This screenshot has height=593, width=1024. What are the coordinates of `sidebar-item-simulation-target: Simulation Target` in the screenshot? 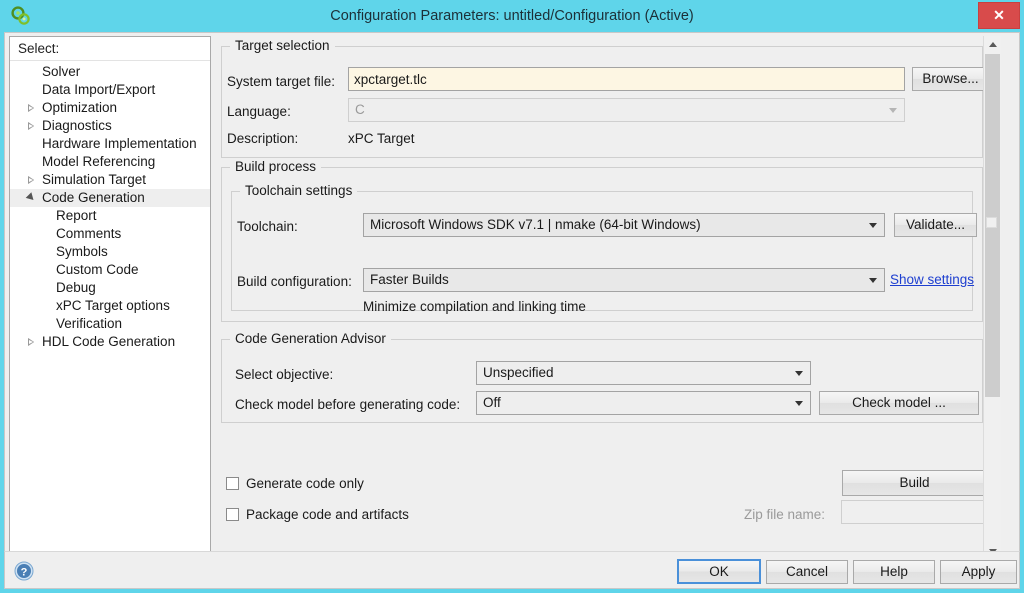 It's located at (110, 180).